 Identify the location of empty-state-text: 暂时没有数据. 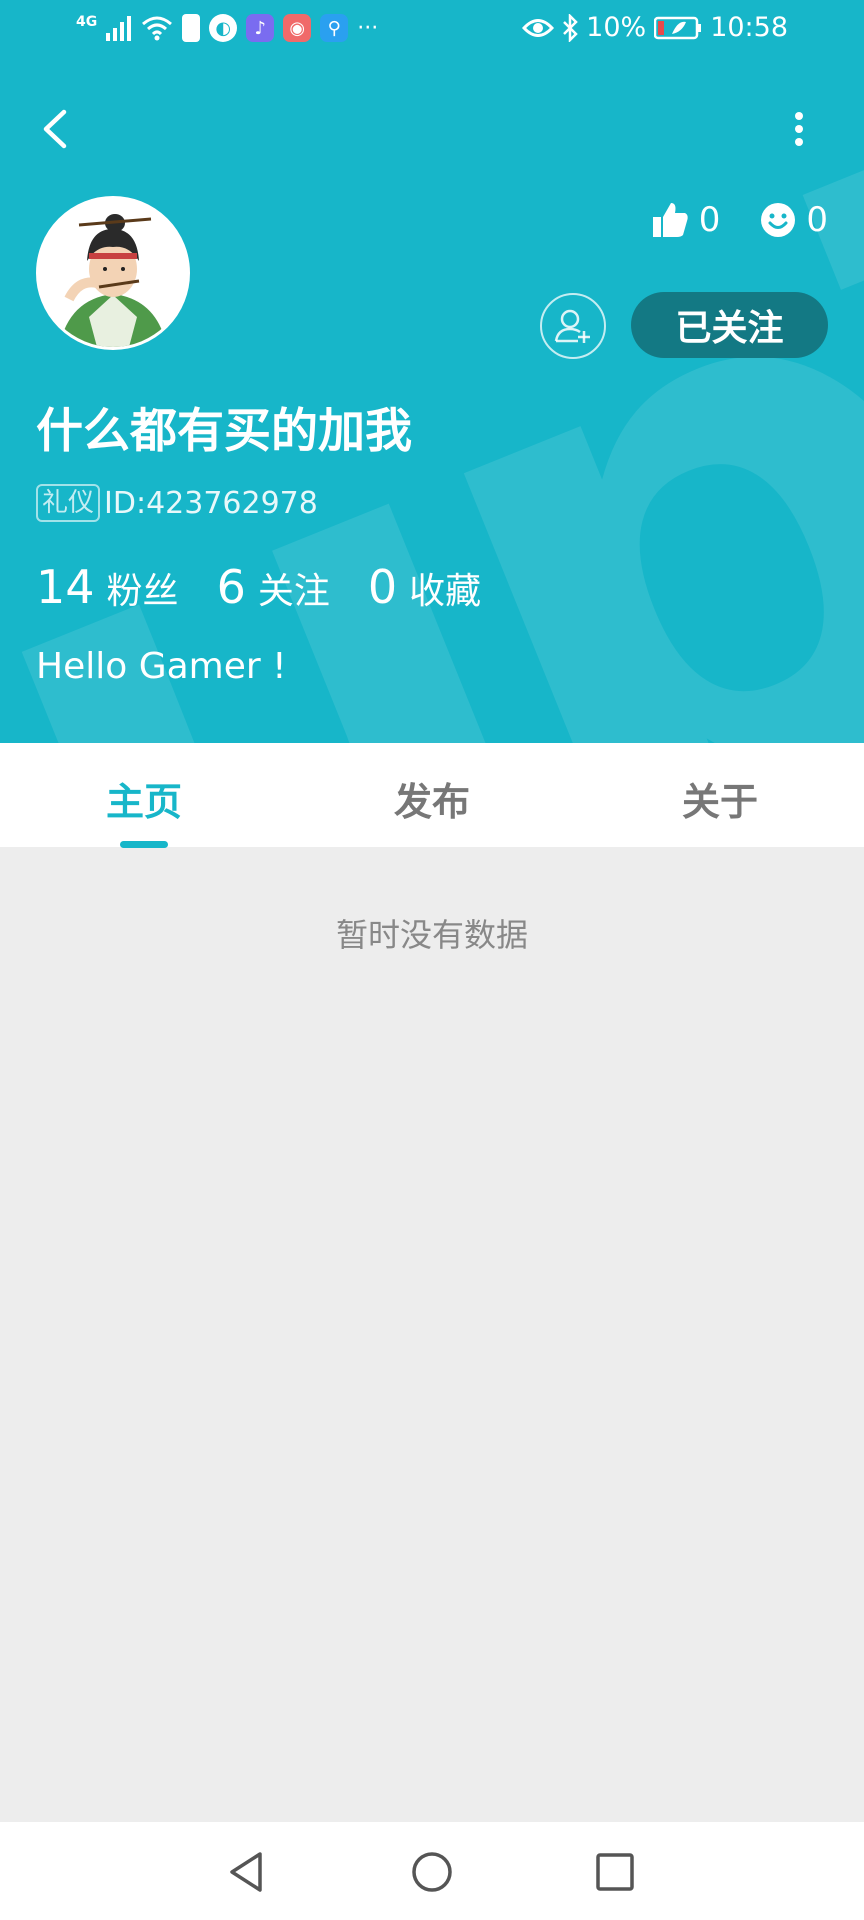
(431, 935).